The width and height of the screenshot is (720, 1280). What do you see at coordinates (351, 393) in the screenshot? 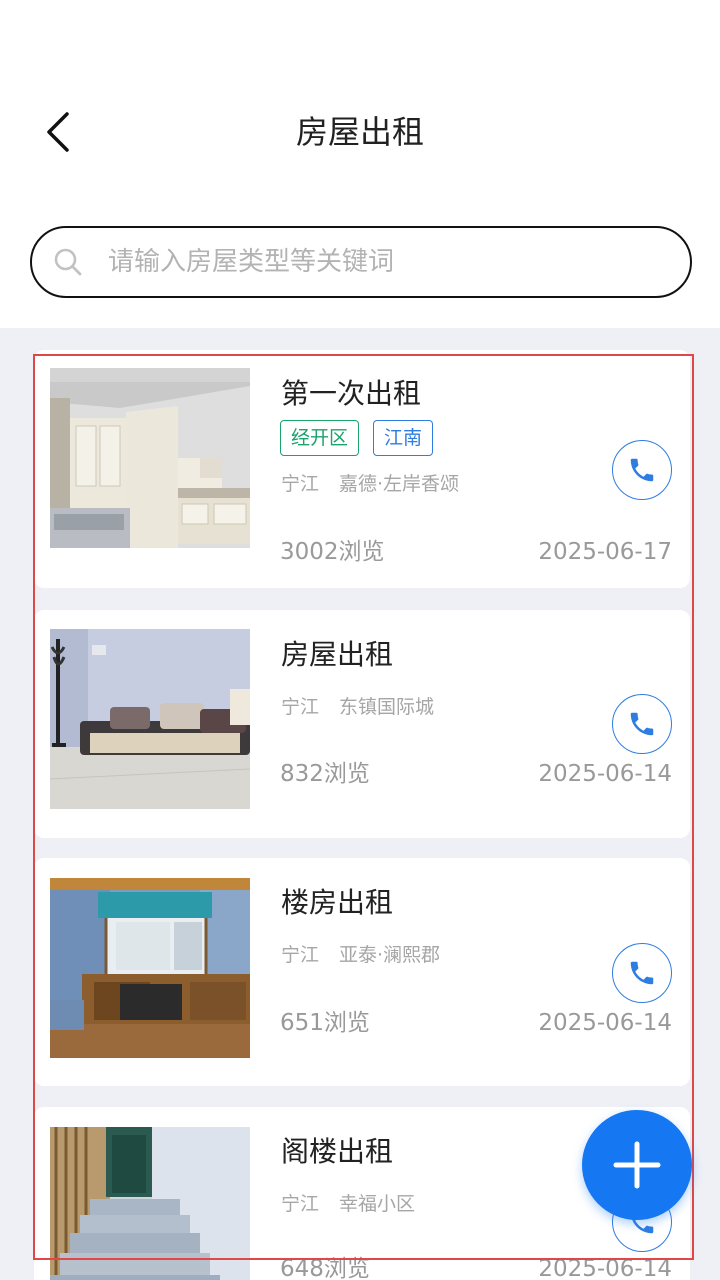
I see `listing-title: 第一次出租` at bounding box center [351, 393].